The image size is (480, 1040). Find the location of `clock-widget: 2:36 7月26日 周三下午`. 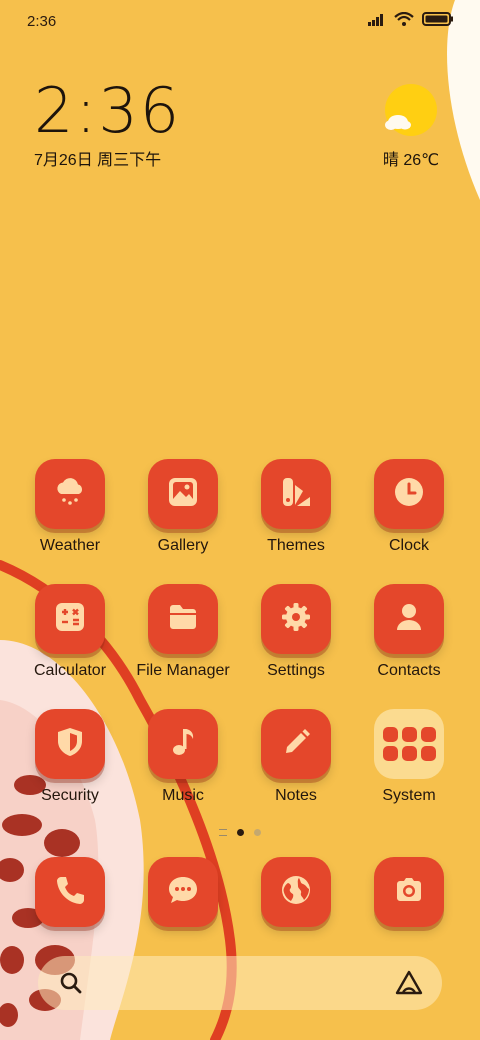

clock-widget: 2:36 7月26日 周三下午 is located at coordinates (107, 124).